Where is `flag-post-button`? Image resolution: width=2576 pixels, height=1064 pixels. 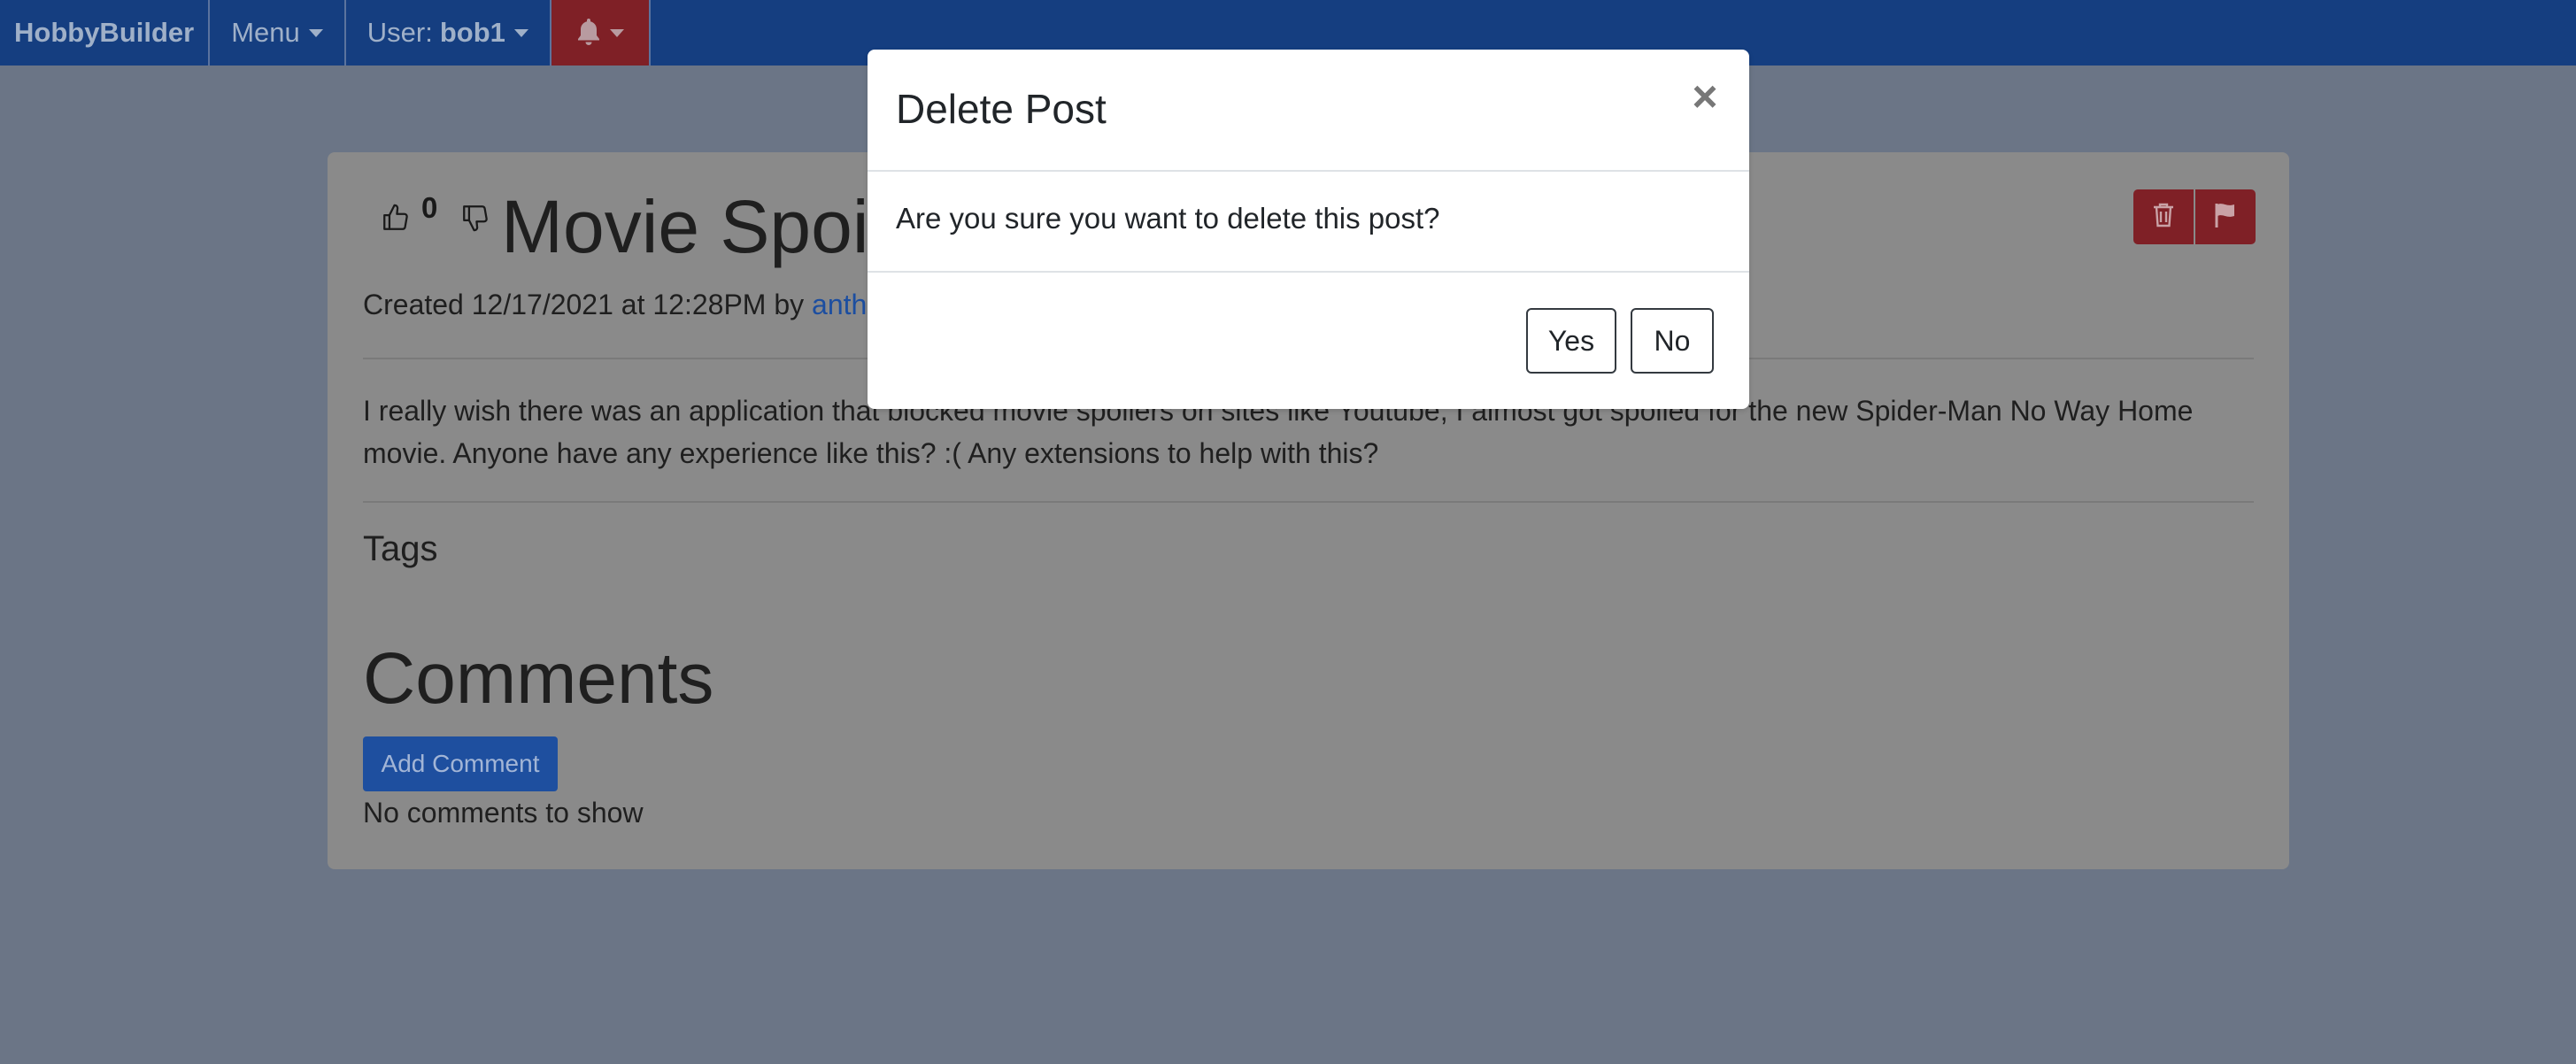
flag-post-button is located at coordinates (2225, 216).